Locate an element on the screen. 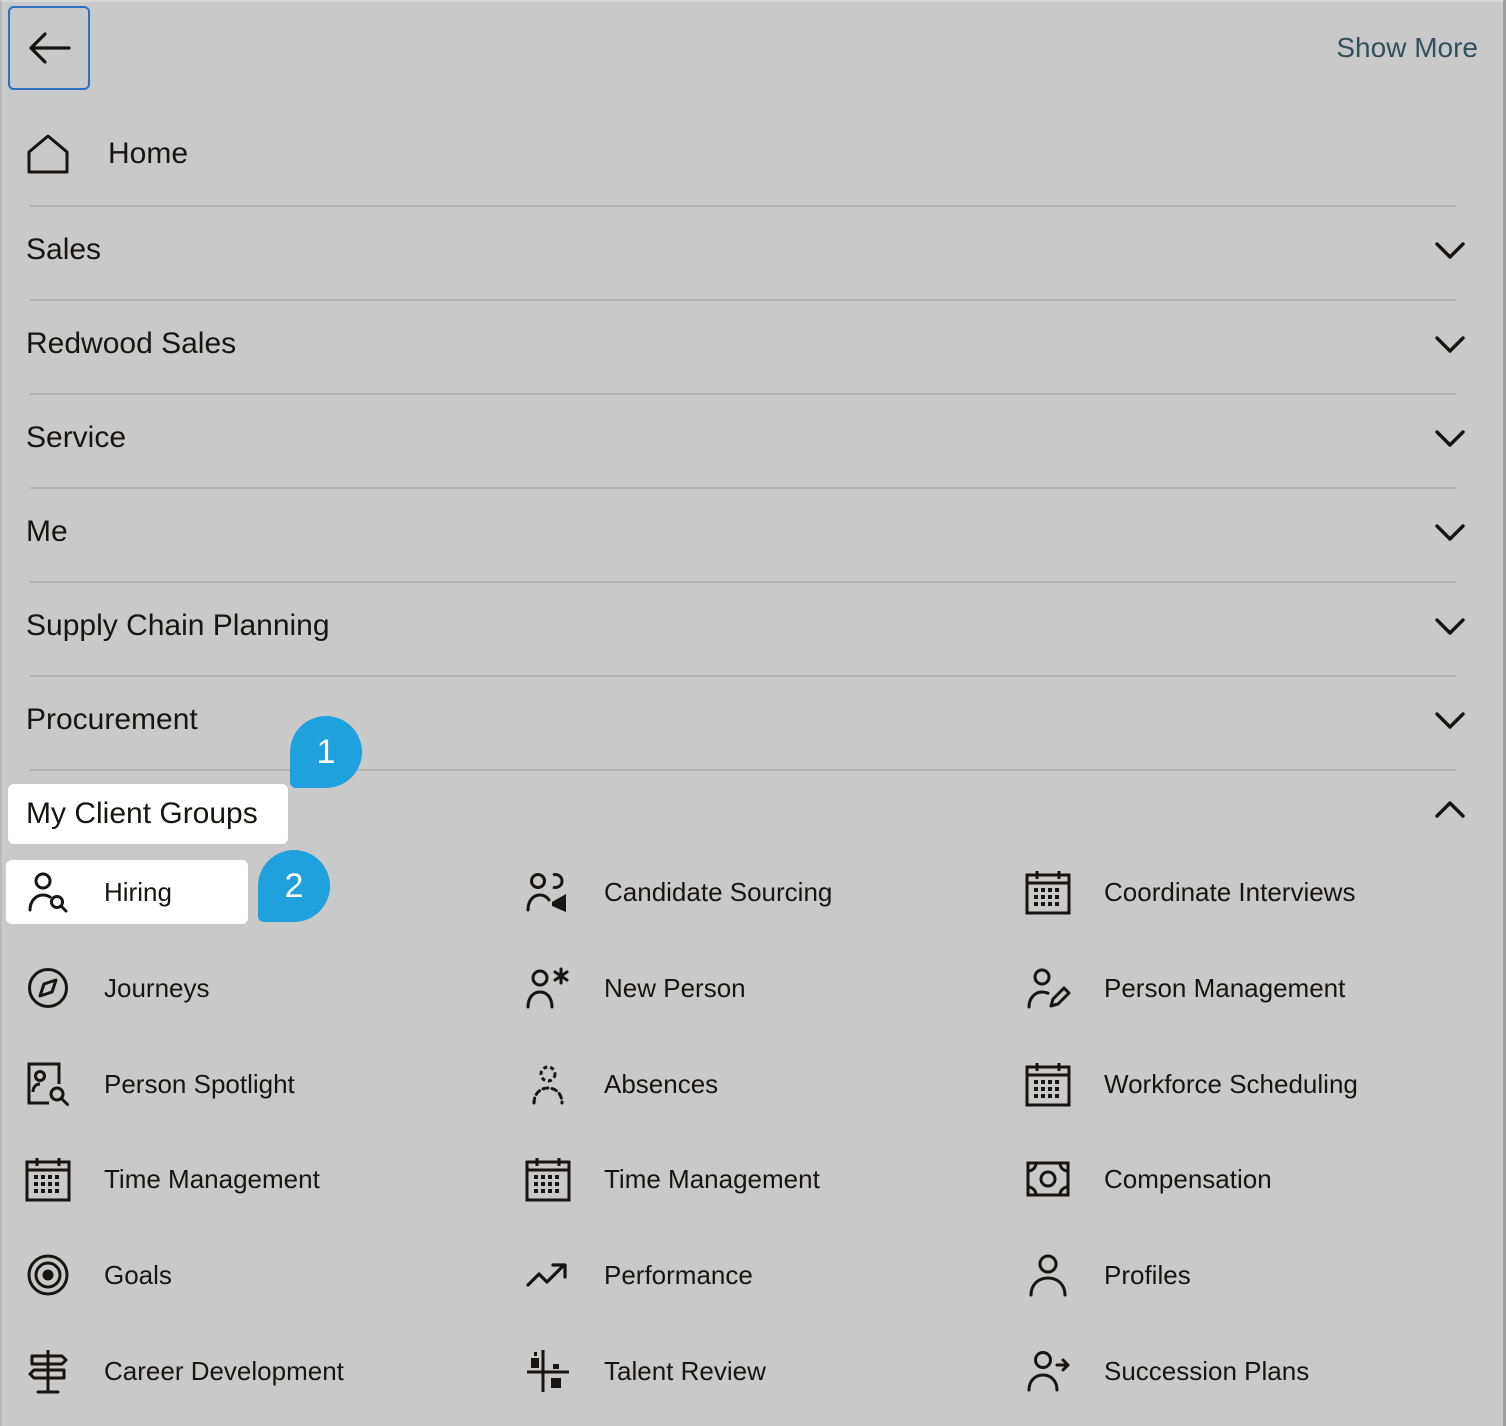 The image size is (1506, 1426). tile-time-management: Time Management is located at coordinates (172, 1179).